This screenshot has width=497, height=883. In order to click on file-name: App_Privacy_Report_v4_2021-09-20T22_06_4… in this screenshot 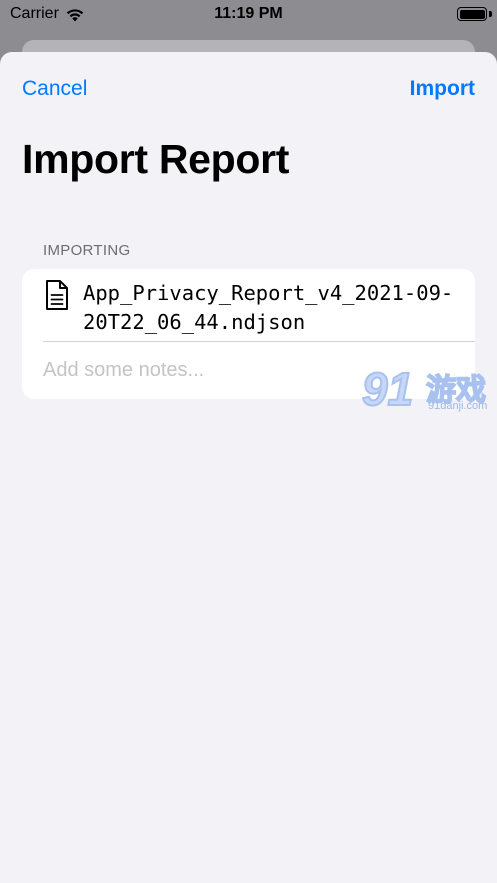, I will do `click(268, 307)`.